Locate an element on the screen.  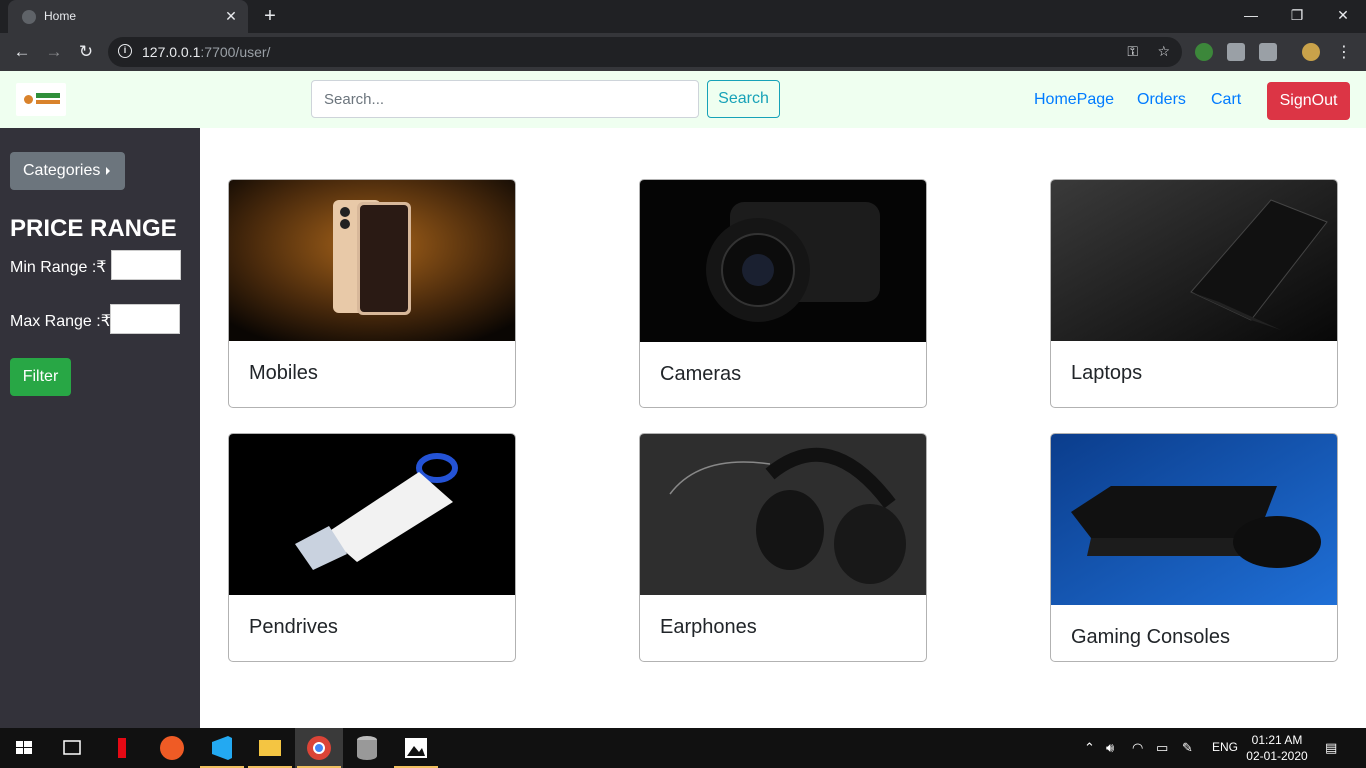
nav-link-homepage: HomePage is located at coordinates (1074, 100).